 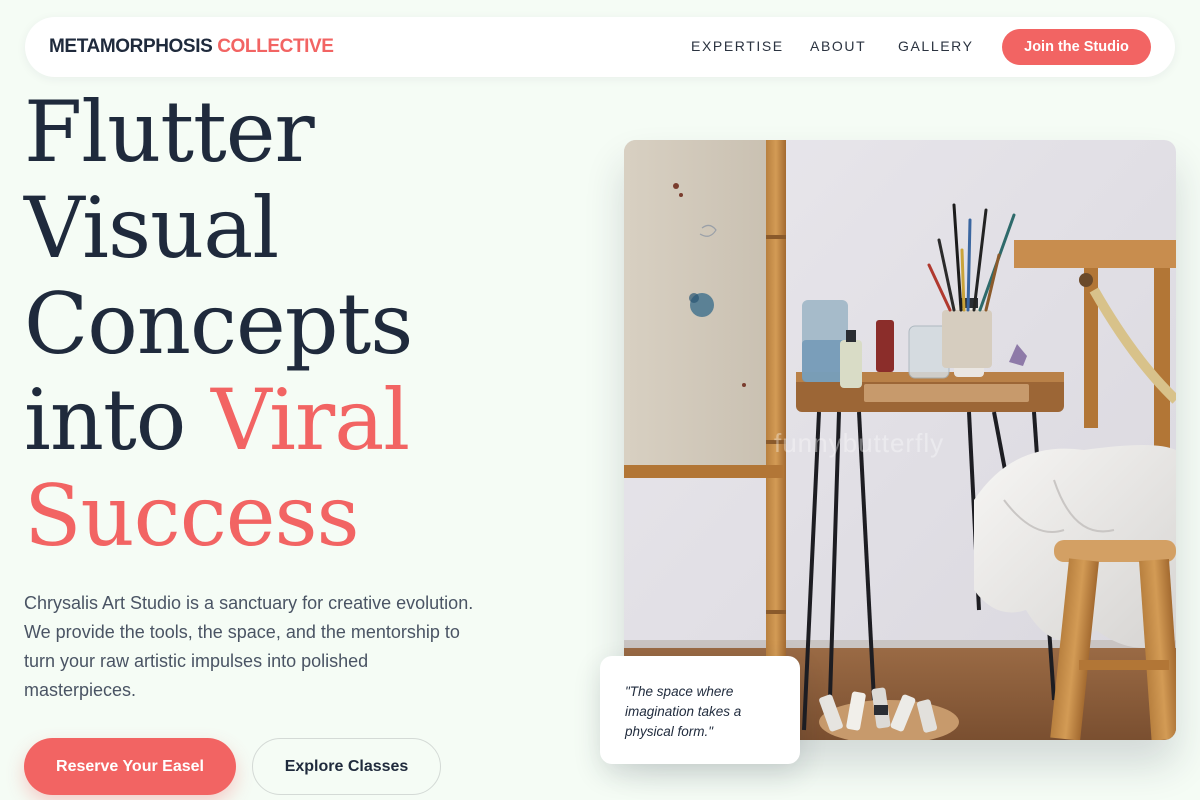 I want to click on brand-logo: METAMORPHOSIS COLLECTIVE, so click(x=191, y=47).